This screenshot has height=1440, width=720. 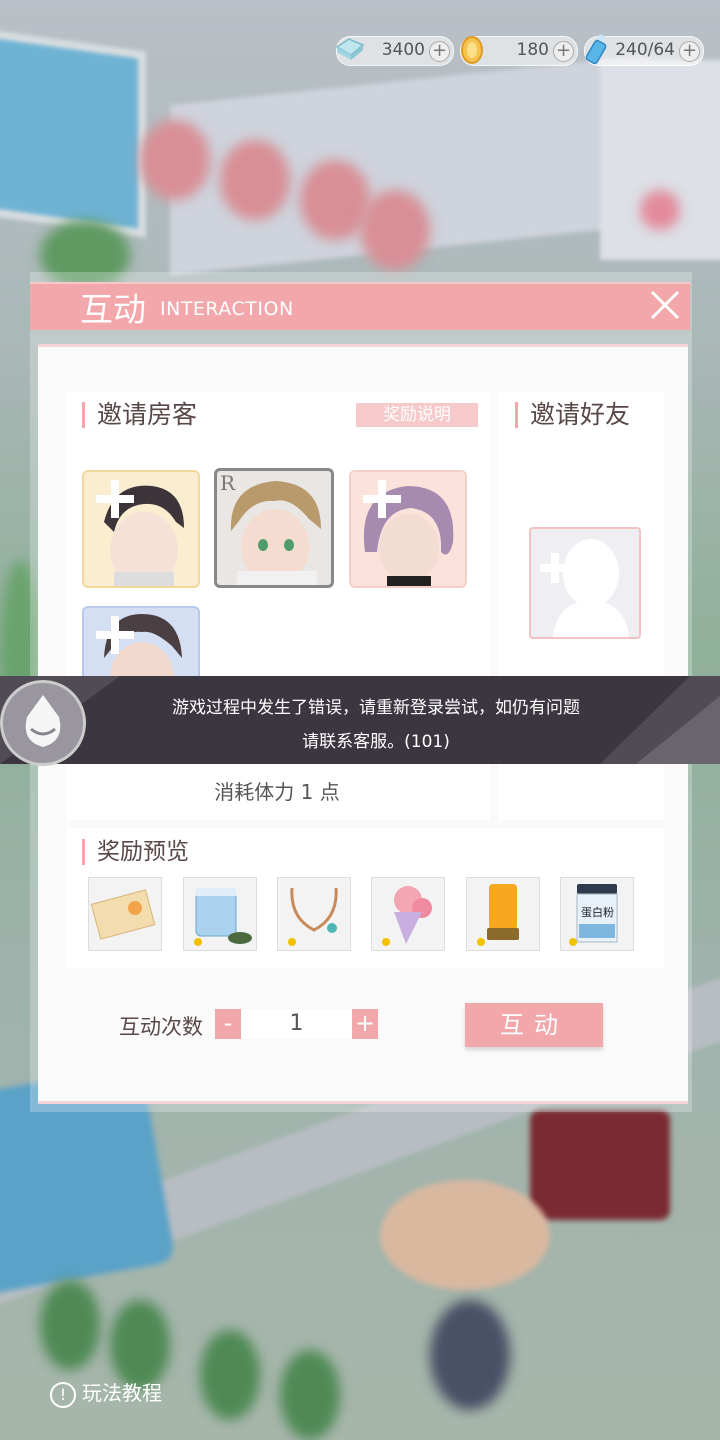 I want to click on error-message-line-2: 请联系客服。(101), so click(x=376, y=742).